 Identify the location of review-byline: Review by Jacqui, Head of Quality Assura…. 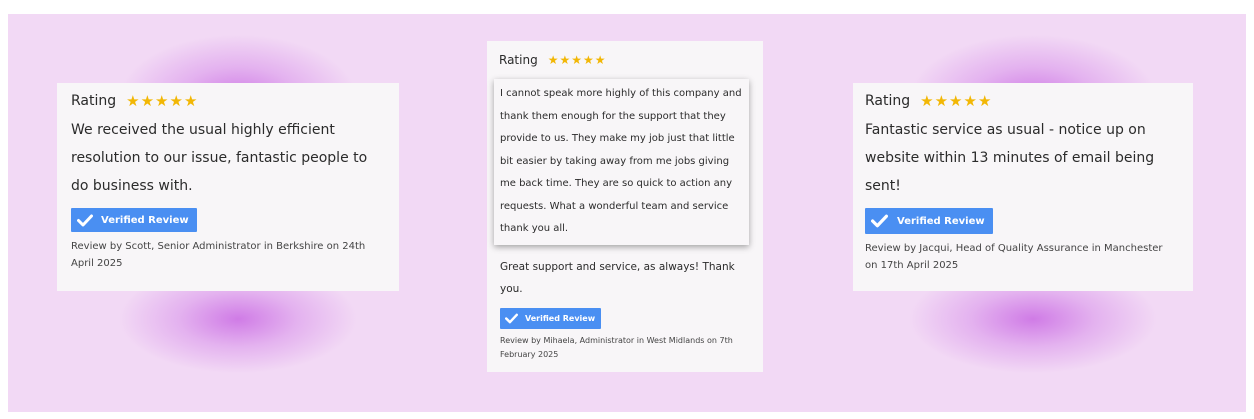
(1014, 257).